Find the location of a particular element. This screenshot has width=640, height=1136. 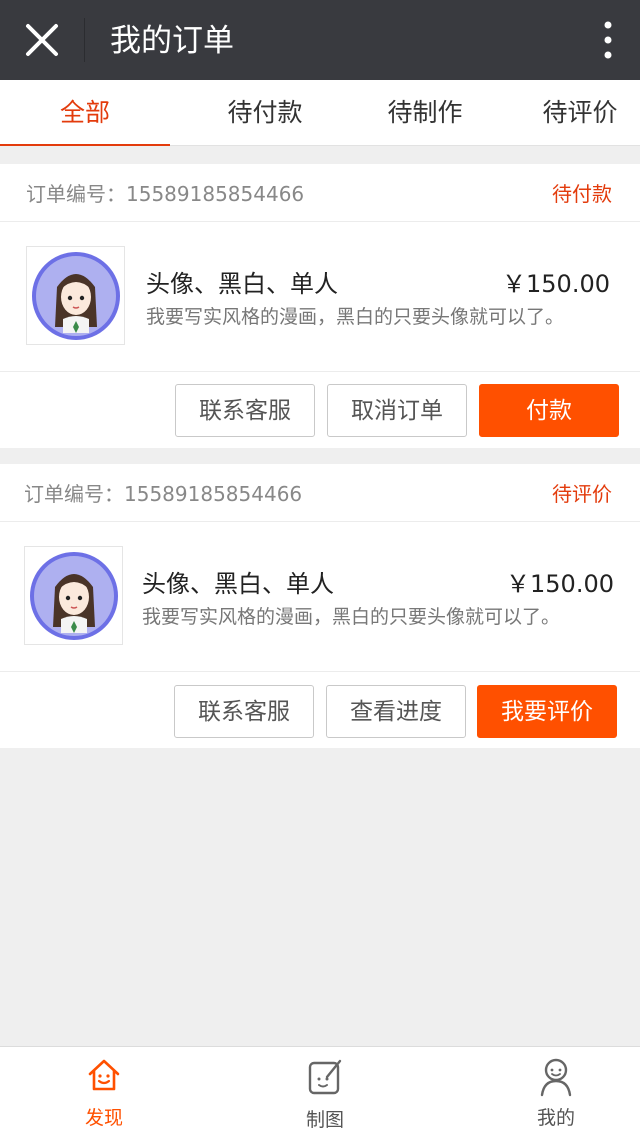

close-icon is located at coordinates (42, 40).